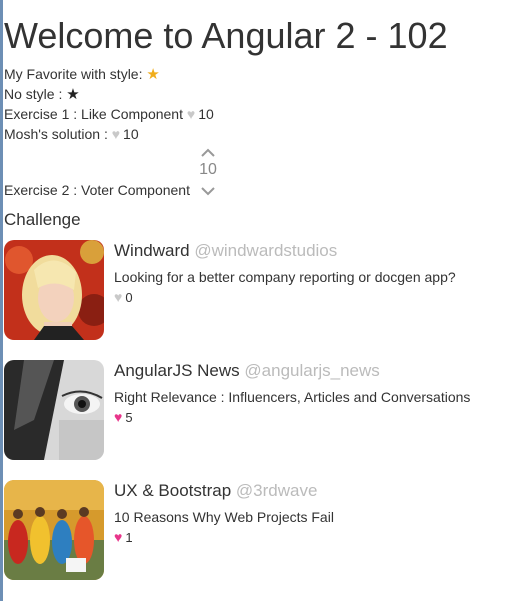 The image size is (505, 601). I want to click on author-name: UX & Bootstrap, so click(173, 490).